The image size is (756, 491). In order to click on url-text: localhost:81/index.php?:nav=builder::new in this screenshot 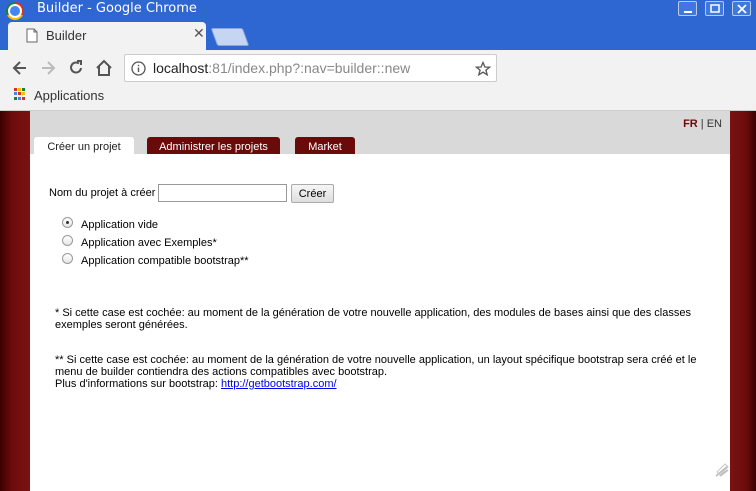, I will do `click(281, 68)`.